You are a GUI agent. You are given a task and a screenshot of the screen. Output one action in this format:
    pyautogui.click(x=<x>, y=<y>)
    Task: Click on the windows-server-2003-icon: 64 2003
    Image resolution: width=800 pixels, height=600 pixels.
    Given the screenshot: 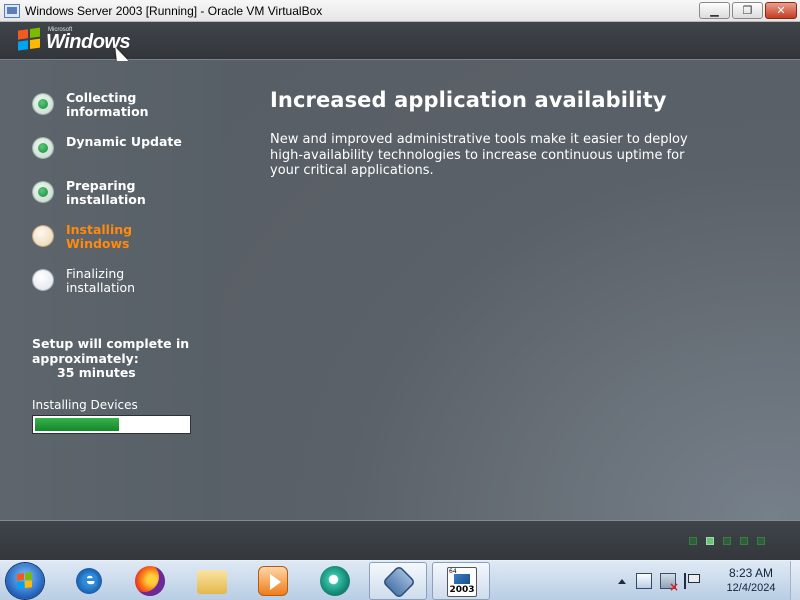 What is the action you would take?
    pyautogui.click(x=462, y=582)
    